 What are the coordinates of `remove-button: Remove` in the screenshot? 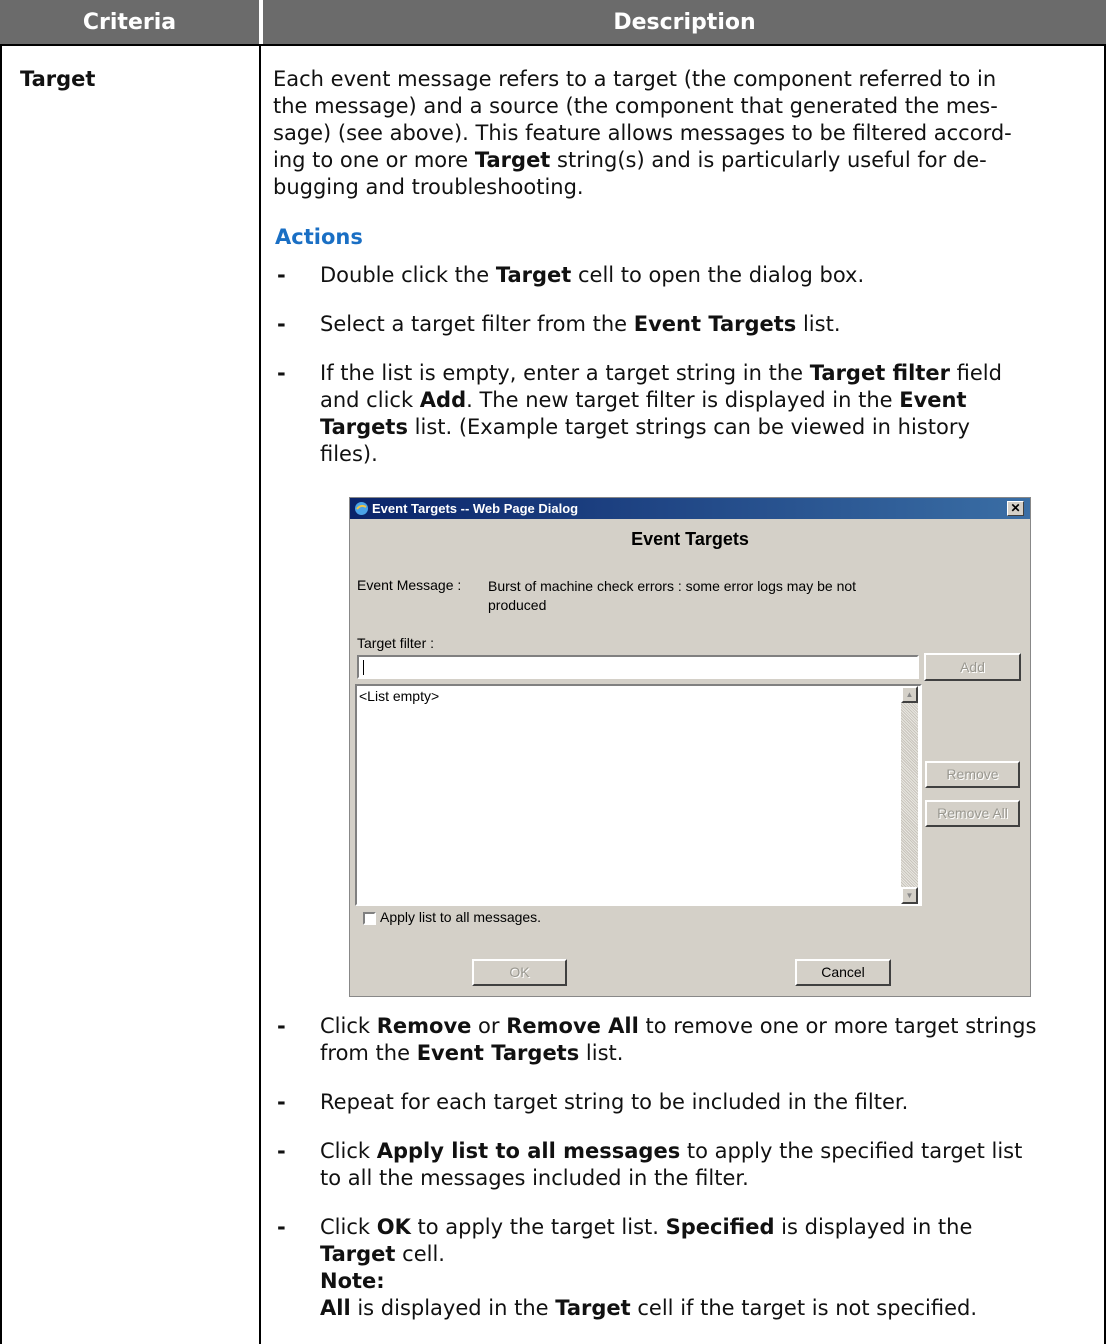 It's located at (972, 774).